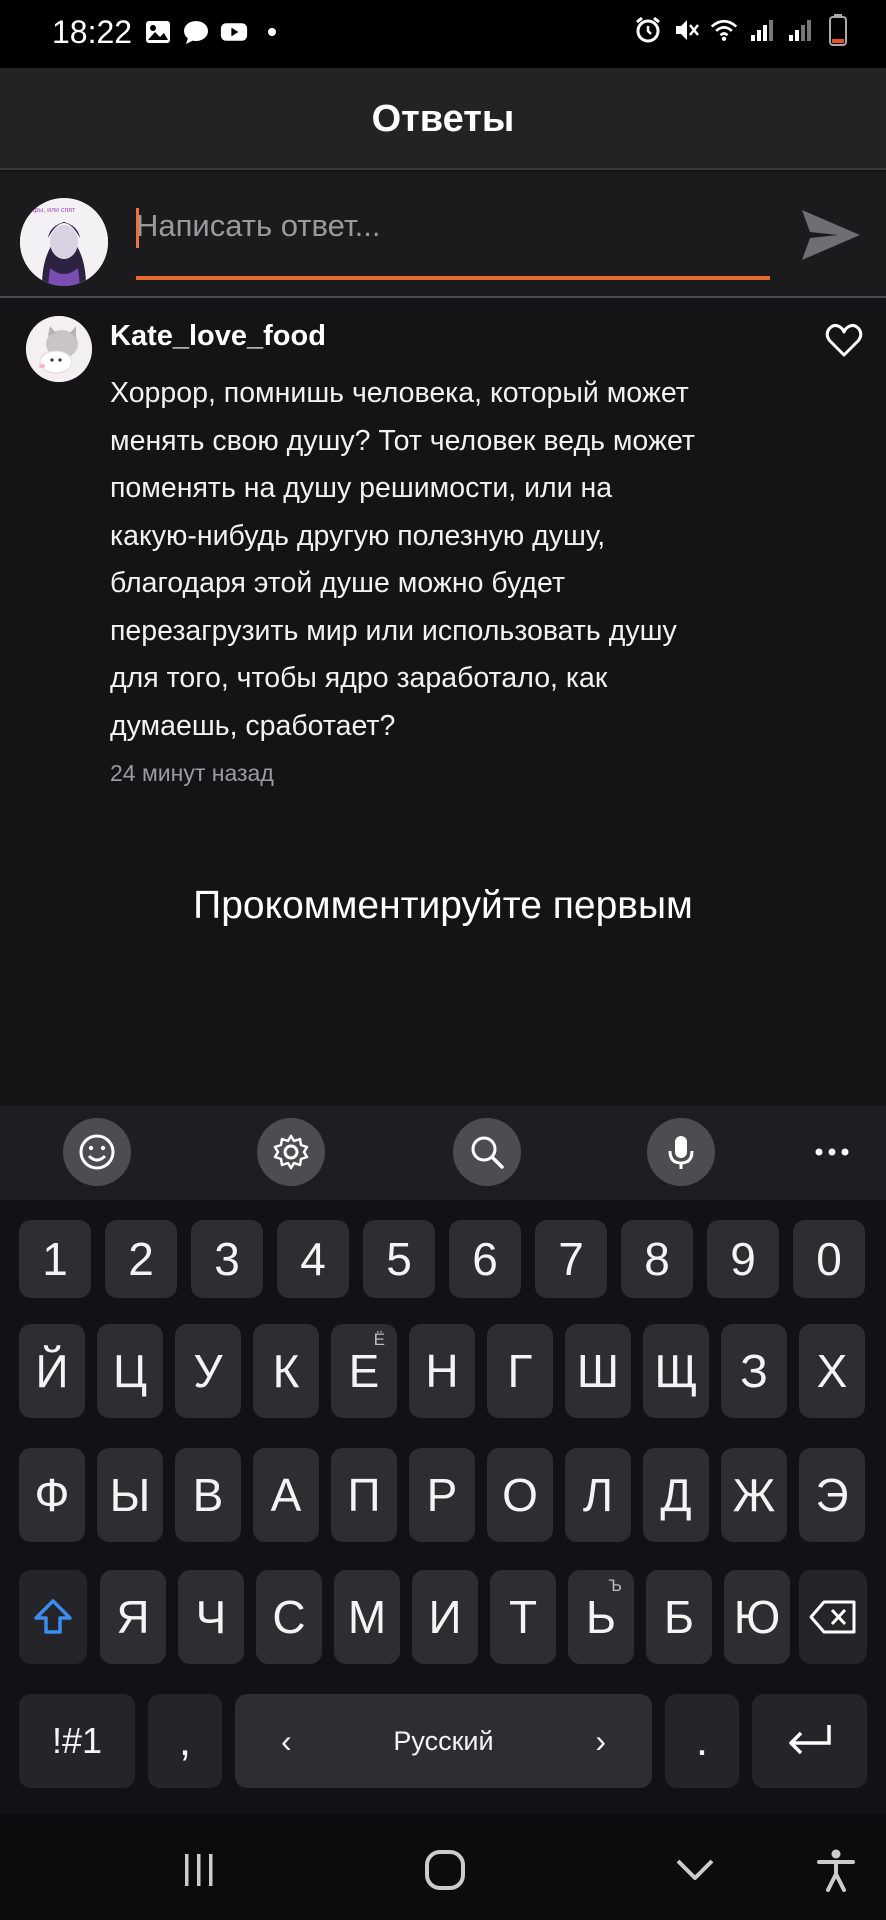 This screenshot has width=886, height=1920. I want to click on period-key: ., so click(702, 1741).